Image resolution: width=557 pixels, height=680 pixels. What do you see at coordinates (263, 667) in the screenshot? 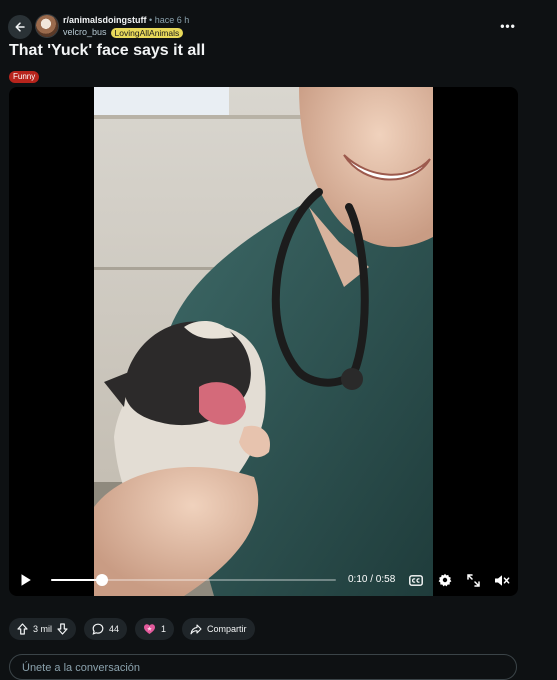
I see `comment-input: Únete a la conversación` at bounding box center [263, 667].